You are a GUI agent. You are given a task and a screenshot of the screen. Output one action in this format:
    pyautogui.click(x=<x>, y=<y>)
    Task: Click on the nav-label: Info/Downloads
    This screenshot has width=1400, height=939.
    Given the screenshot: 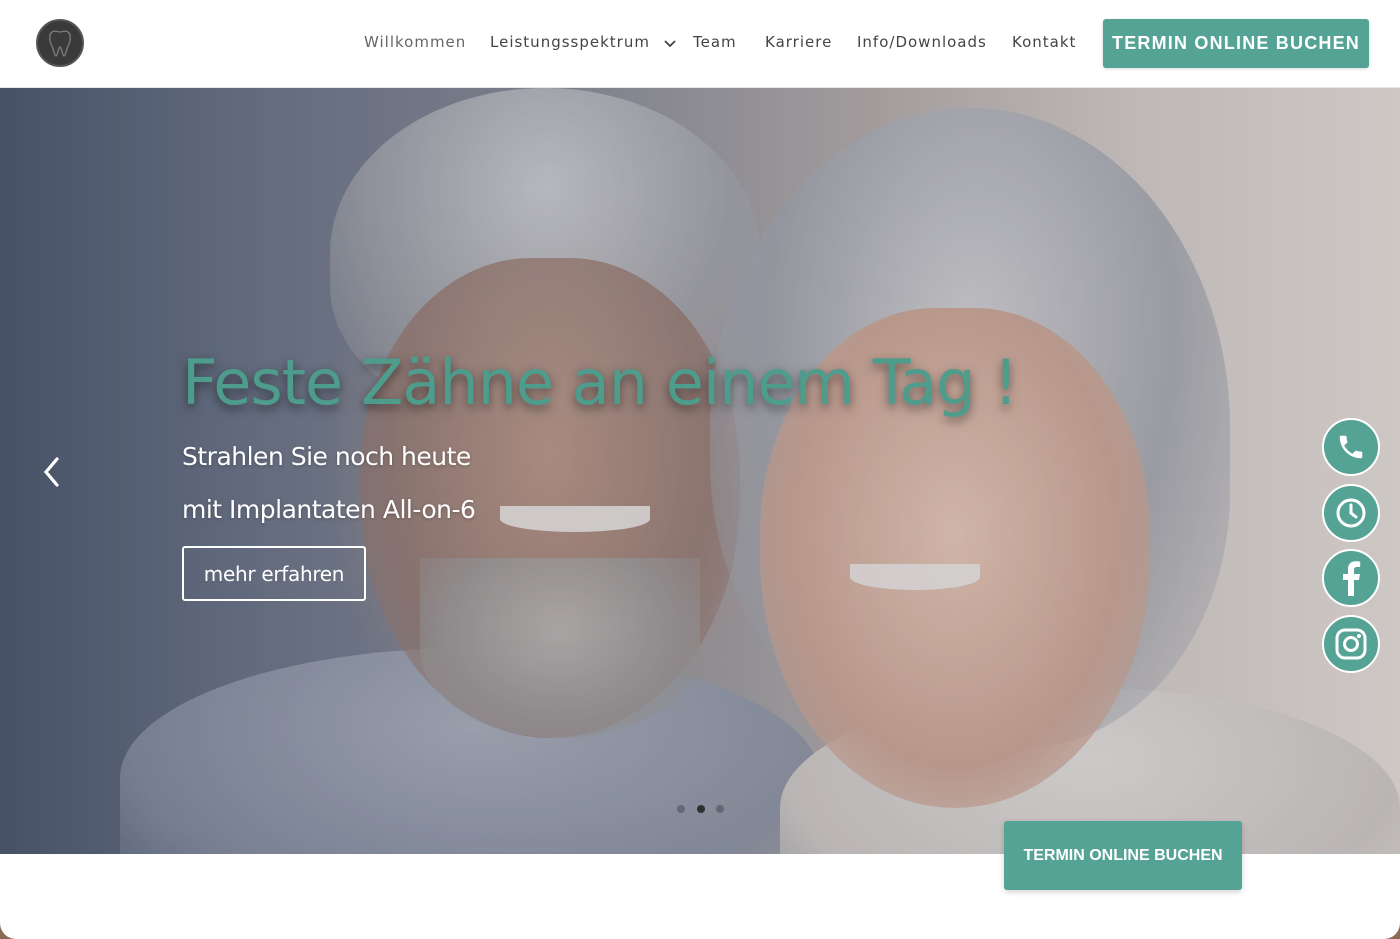 What is the action you would take?
    pyautogui.click(x=922, y=42)
    